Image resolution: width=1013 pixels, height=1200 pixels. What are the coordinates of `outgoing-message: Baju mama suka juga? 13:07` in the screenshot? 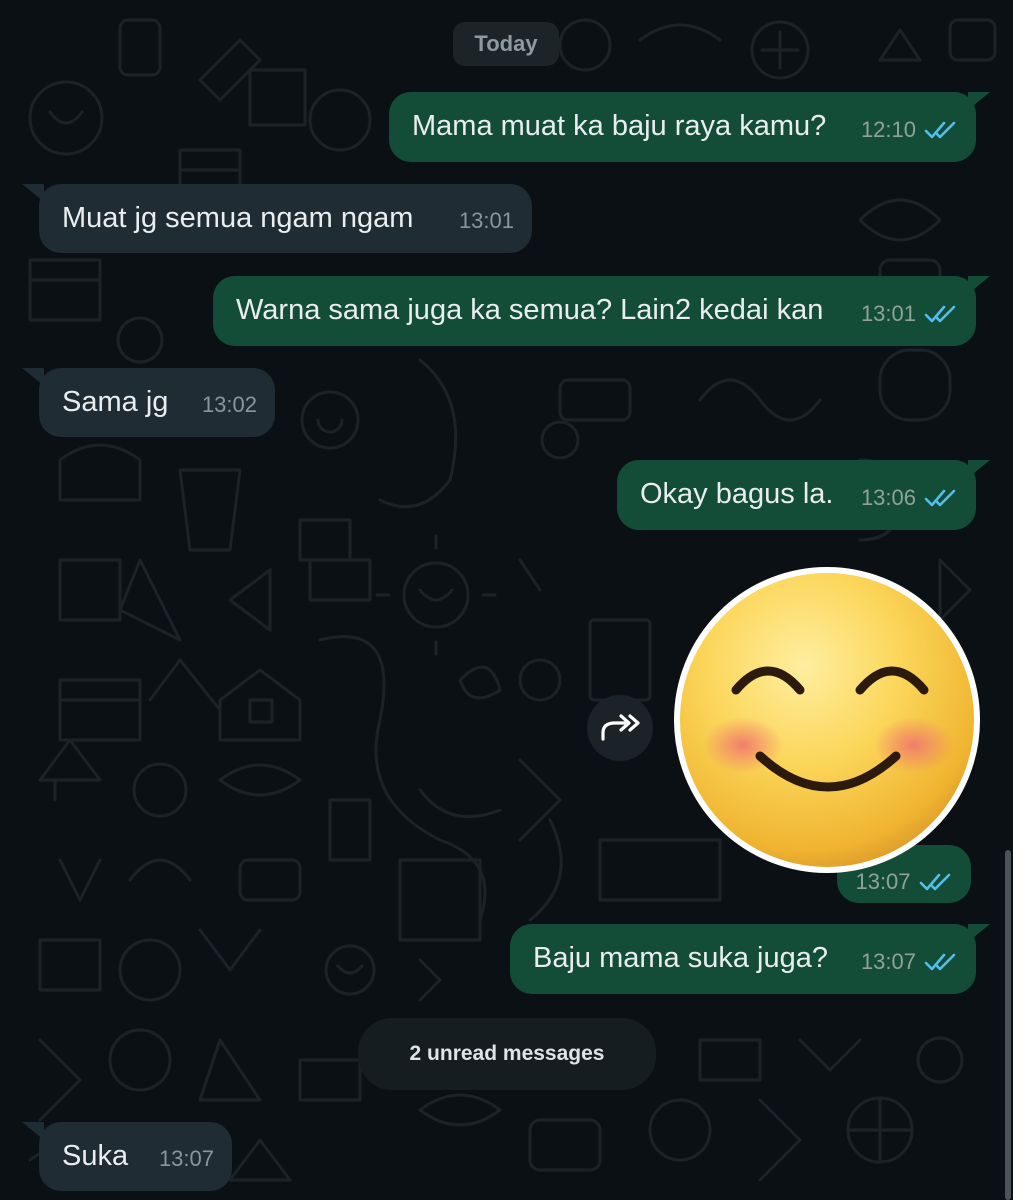 It's located at (743, 959).